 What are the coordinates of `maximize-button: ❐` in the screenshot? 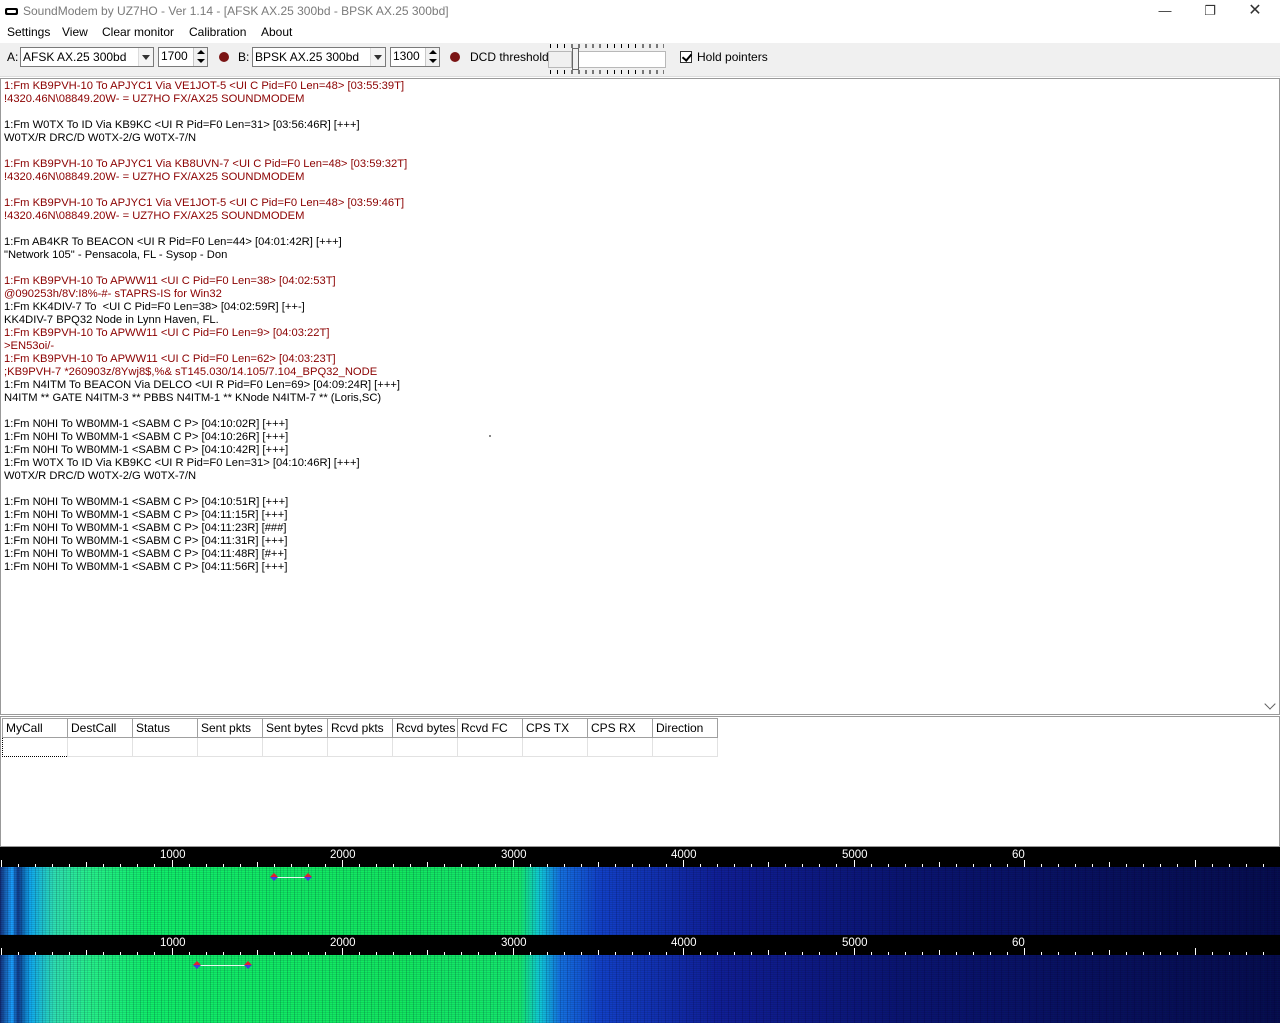 It's located at (1210, 11).